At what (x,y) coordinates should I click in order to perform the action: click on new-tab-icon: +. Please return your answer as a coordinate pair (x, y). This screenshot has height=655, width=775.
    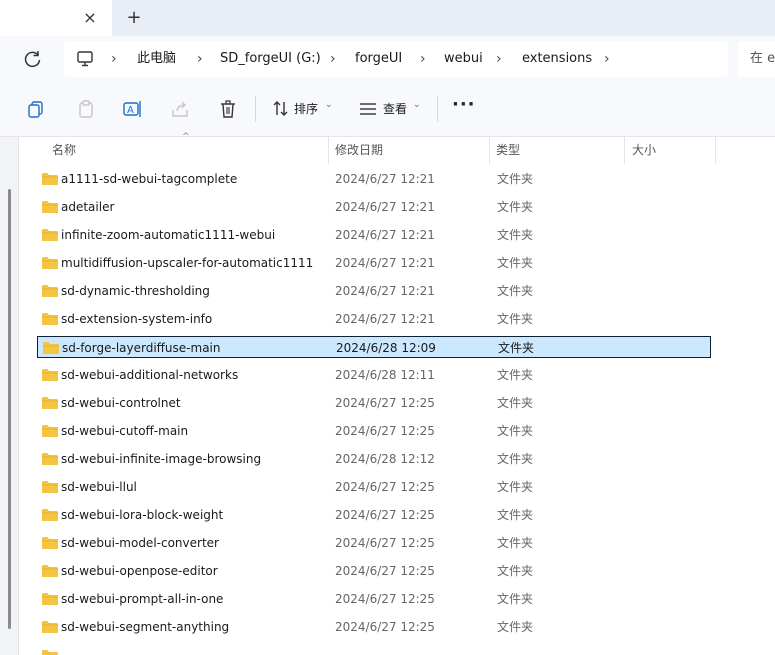
    Looking at the image, I should click on (134, 18).